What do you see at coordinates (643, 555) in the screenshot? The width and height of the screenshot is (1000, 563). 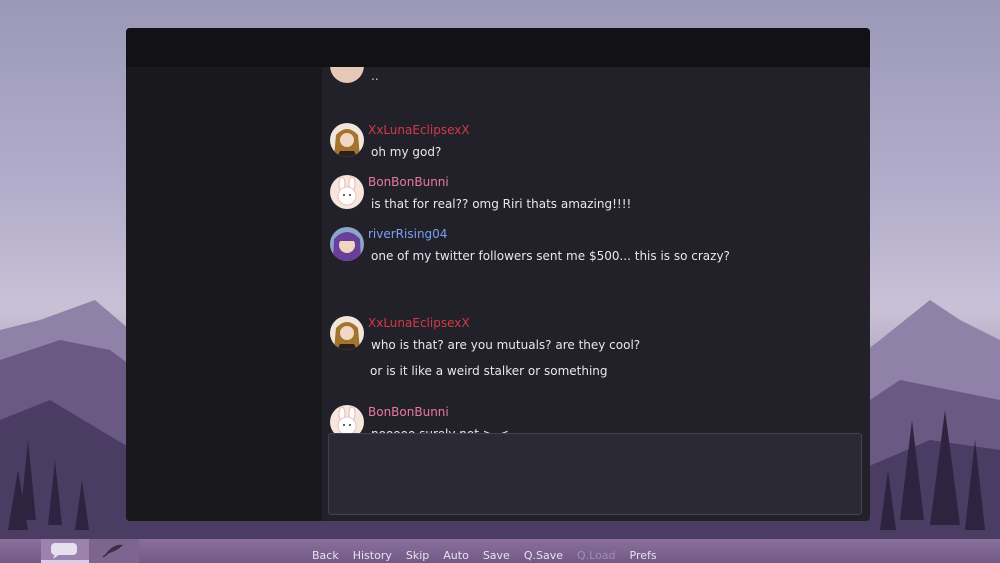 I see `prefs-button: Prefs` at bounding box center [643, 555].